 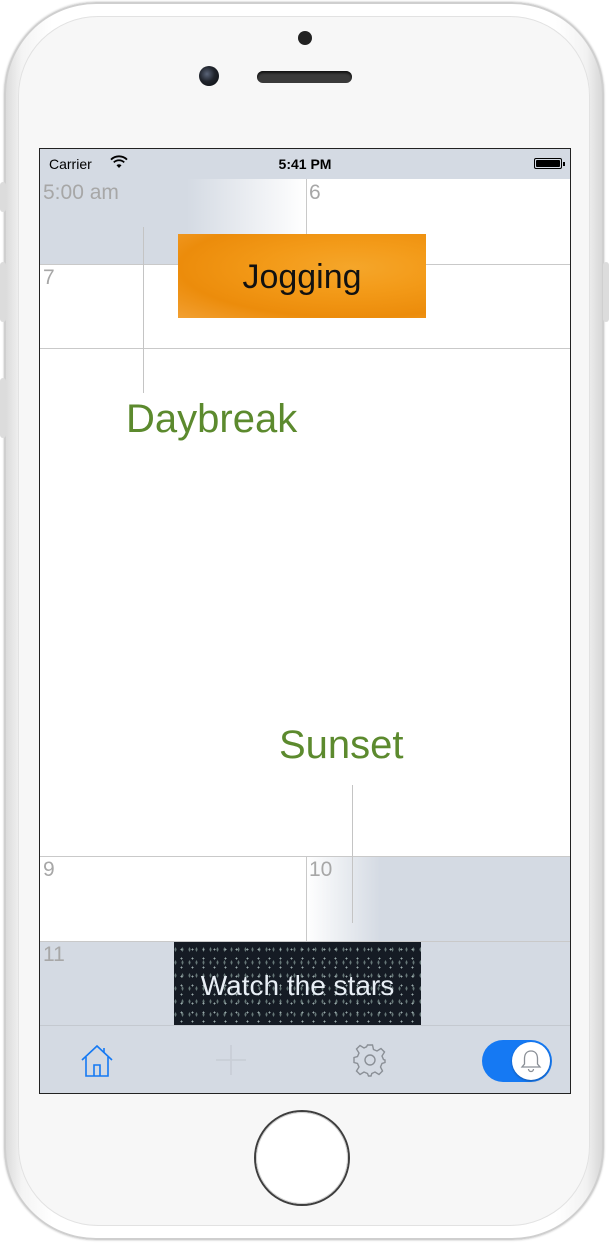 I want to click on toggle-knob, so click(x=531, y=1061).